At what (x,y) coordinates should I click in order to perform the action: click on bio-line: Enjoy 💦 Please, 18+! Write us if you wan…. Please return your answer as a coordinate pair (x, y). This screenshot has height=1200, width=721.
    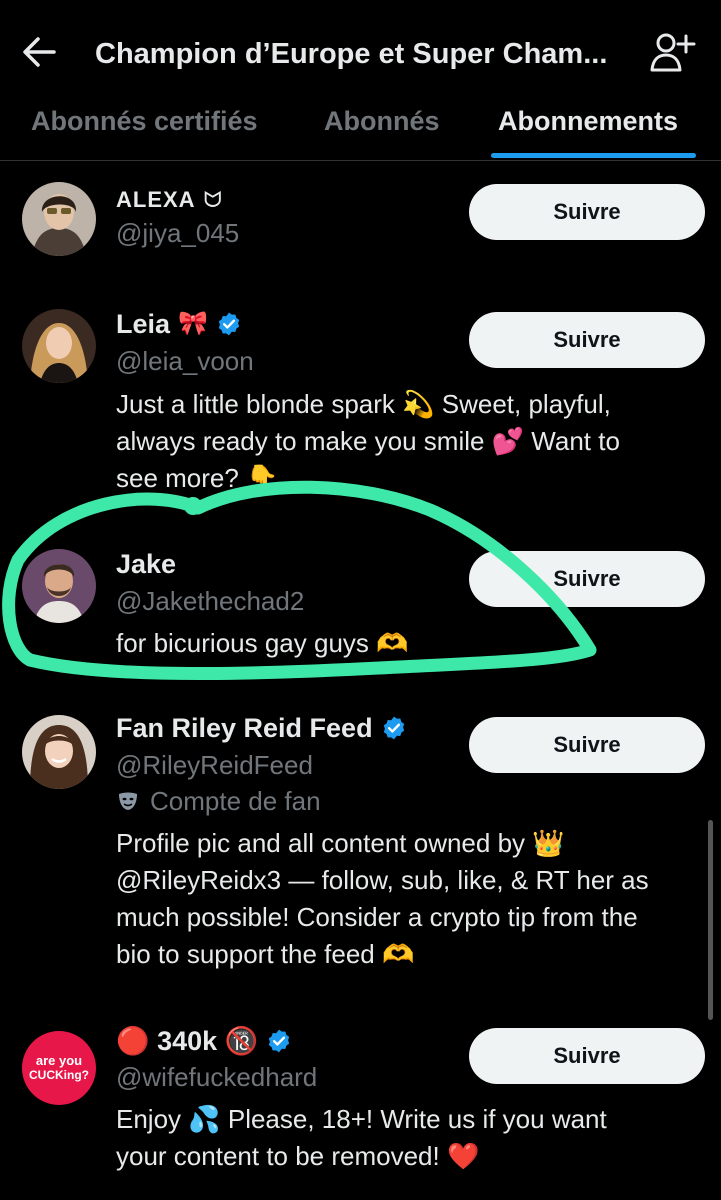
    Looking at the image, I should click on (361, 1119).